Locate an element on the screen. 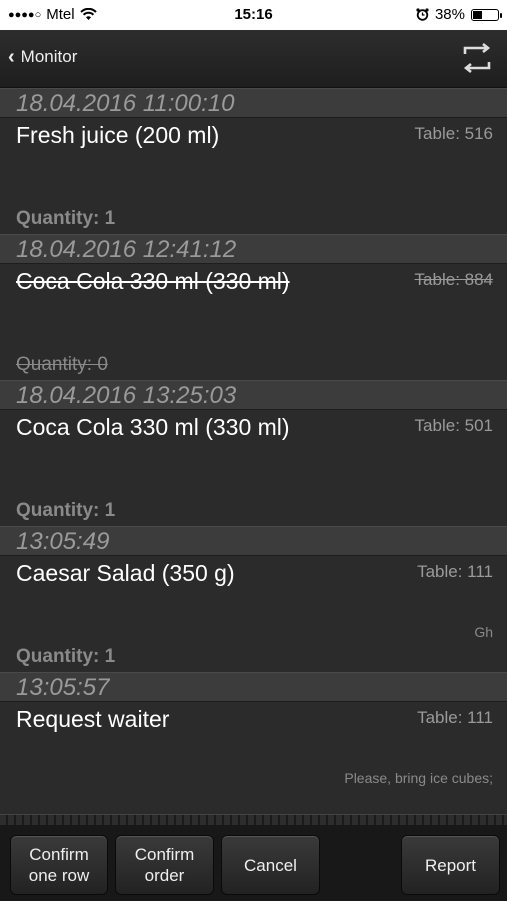 This screenshot has height=901, width=507. status-right: 38% is located at coordinates (459, 14).